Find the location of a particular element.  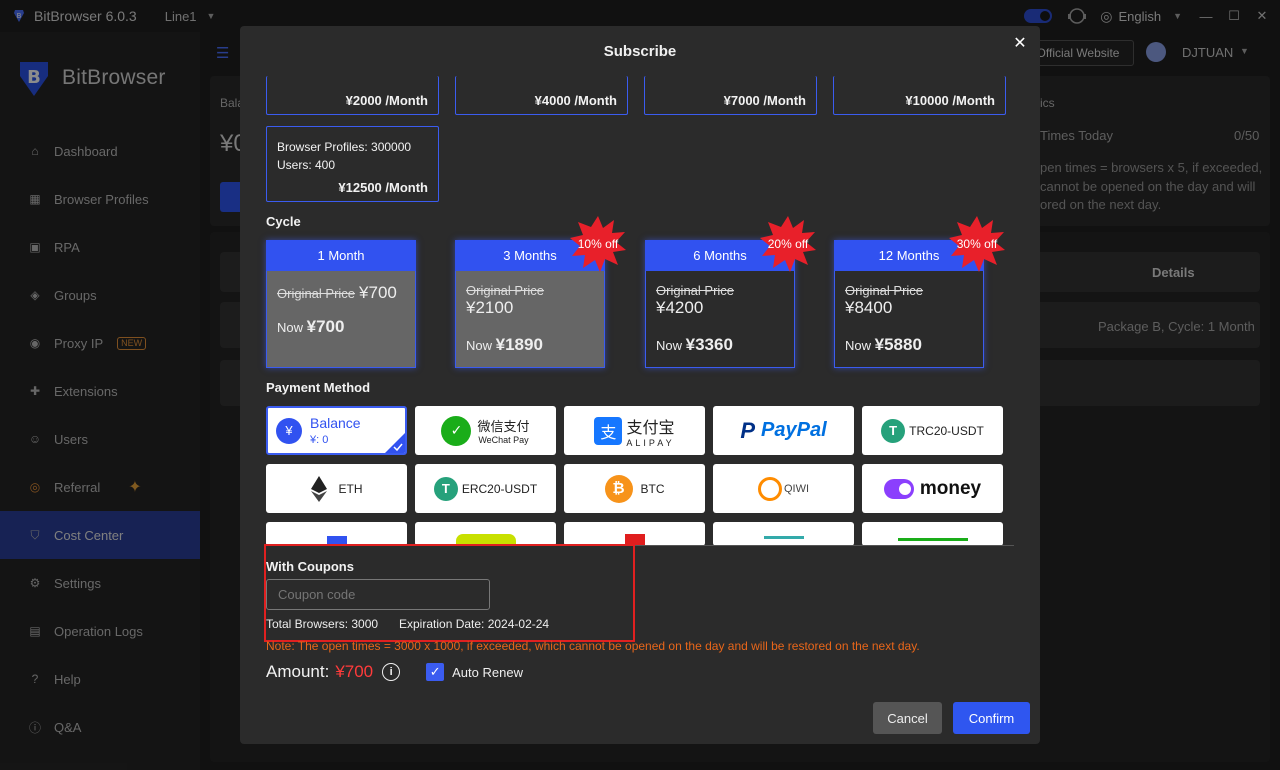

package-users: Users: 400 is located at coordinates (306, 165).